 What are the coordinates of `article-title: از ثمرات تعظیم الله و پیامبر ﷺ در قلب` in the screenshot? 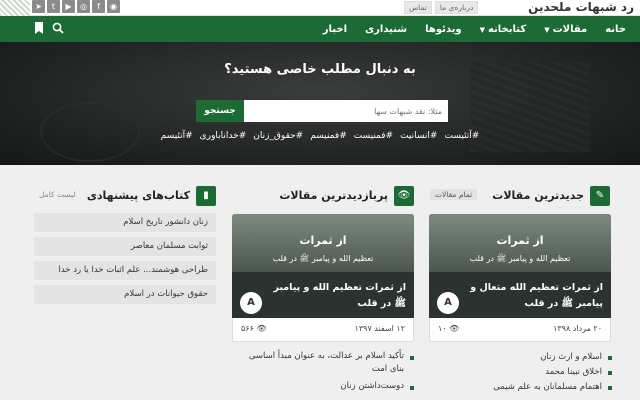 It's located at (337, 296).